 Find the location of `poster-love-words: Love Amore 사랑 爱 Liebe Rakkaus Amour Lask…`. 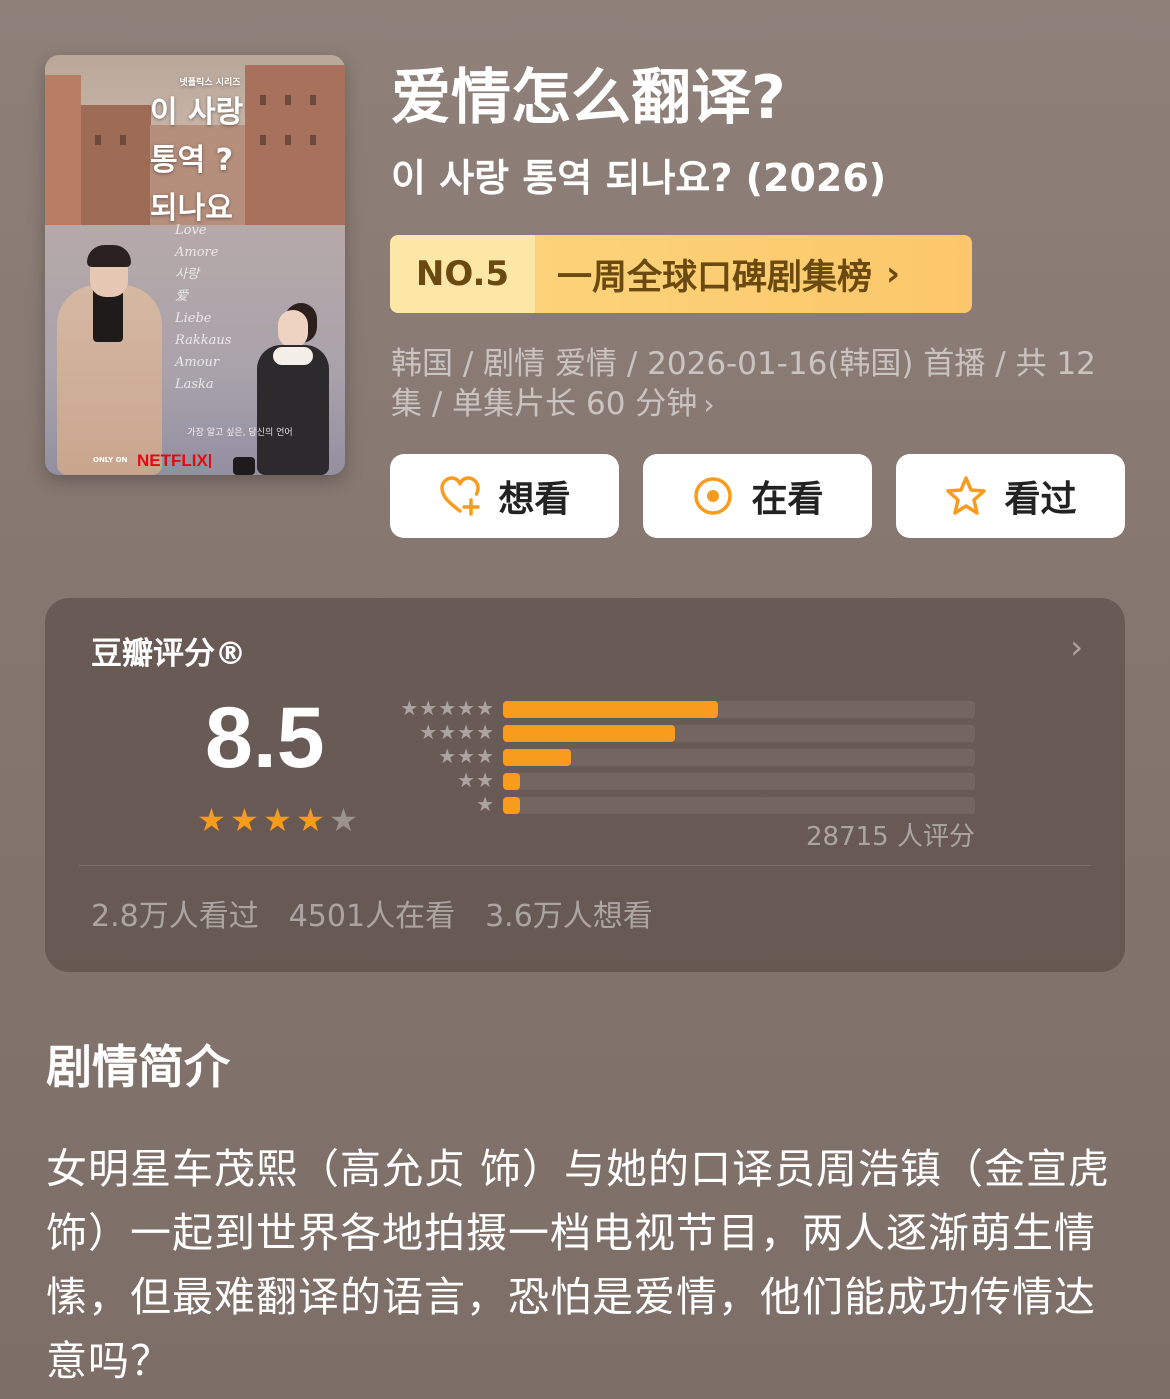

poster-love-words: Love Amore 사랑 爱 Liebe Rakkaus Amour Lask… is located at coordinates (203, 307).